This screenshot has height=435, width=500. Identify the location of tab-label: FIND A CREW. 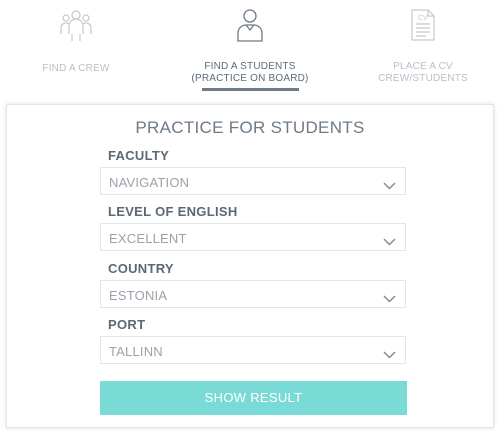
(76, 68).